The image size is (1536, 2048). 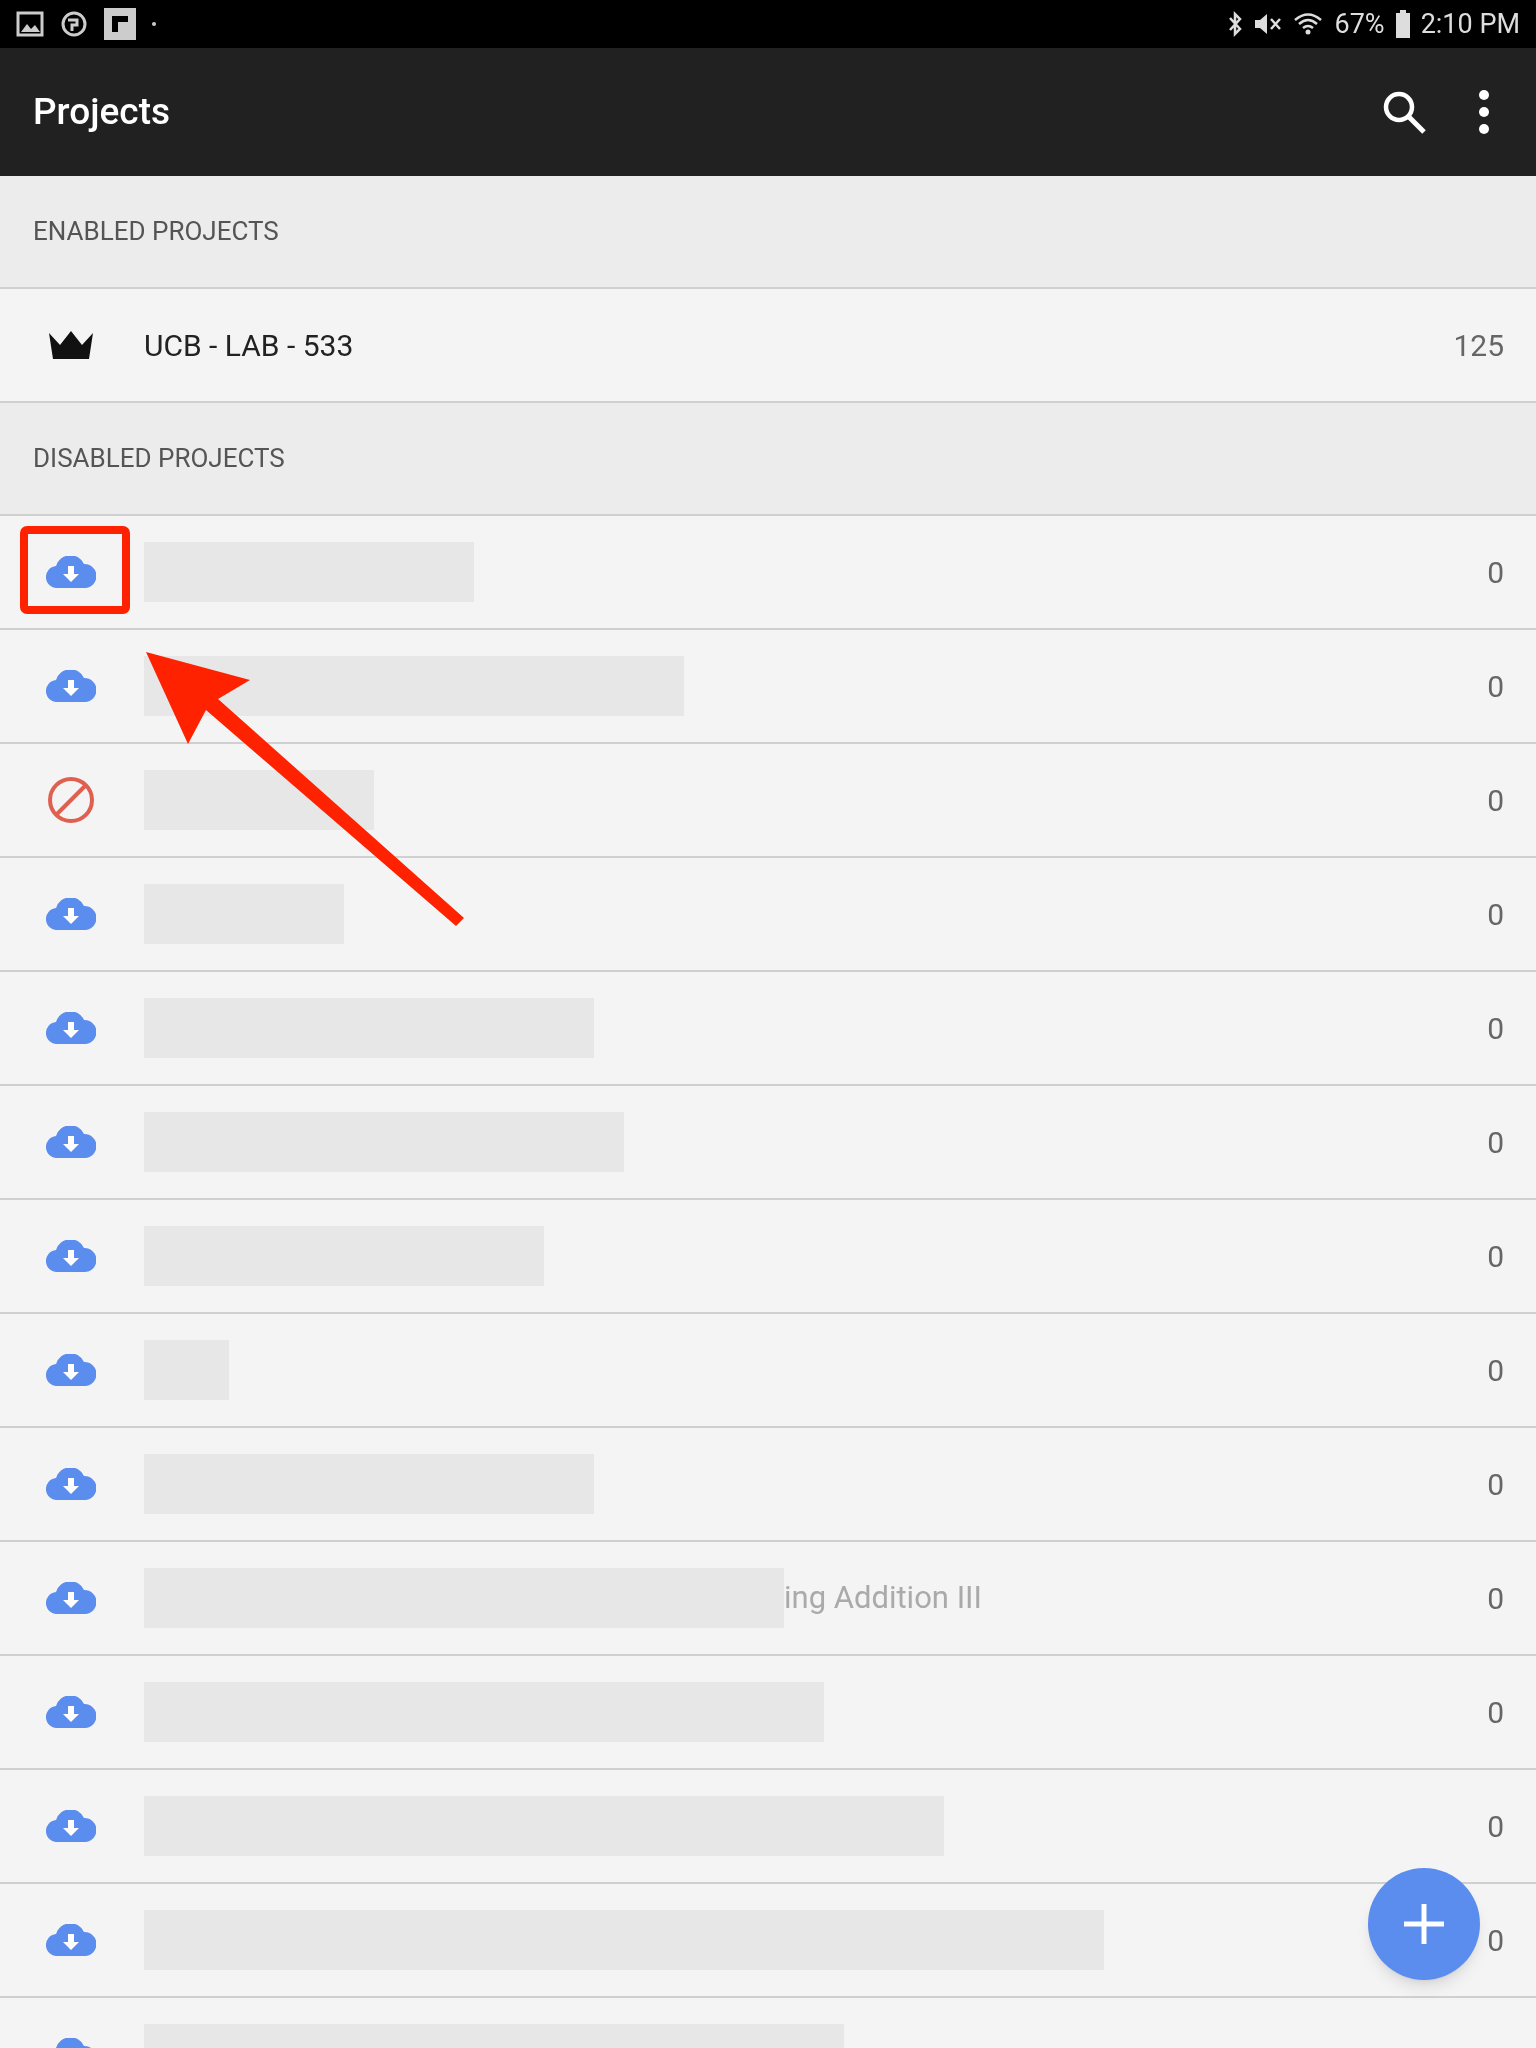 I want to click on project-name: ing Addition III, so click(x=883, y=1597).